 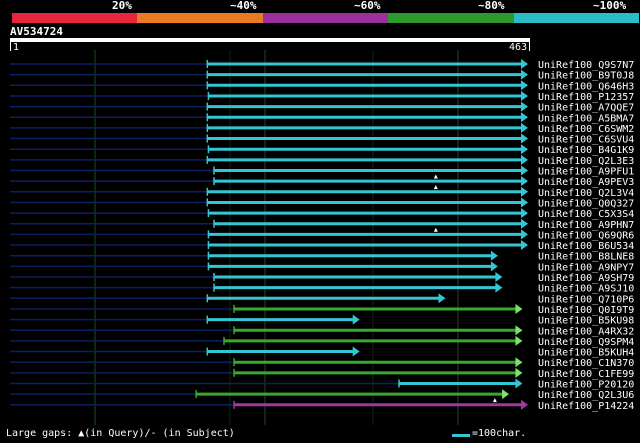 I want to click on hit-label: UniRef100_Q9SPM4, so click(x=586, y=342).